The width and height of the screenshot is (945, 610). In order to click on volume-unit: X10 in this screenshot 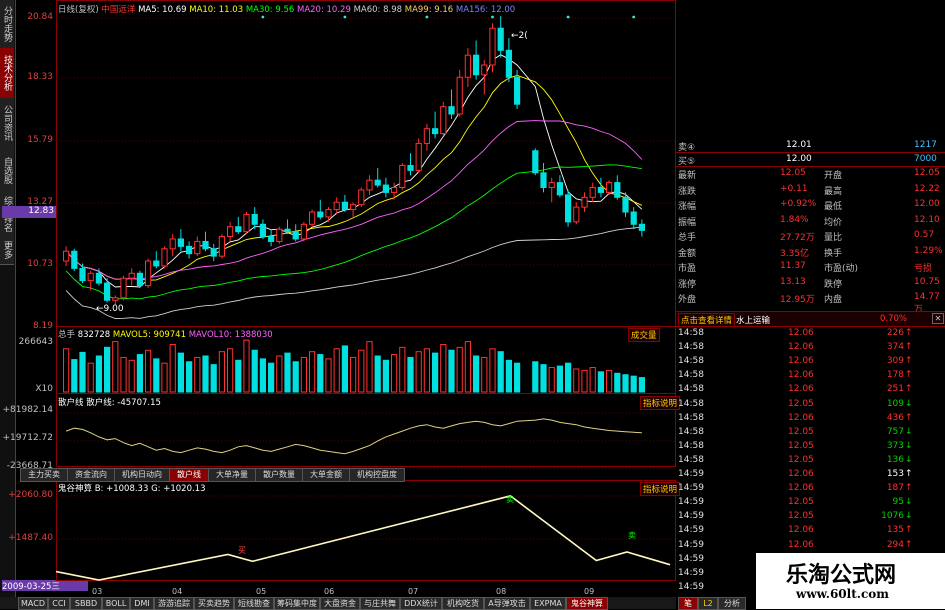, I will do `click(44, 389)`.